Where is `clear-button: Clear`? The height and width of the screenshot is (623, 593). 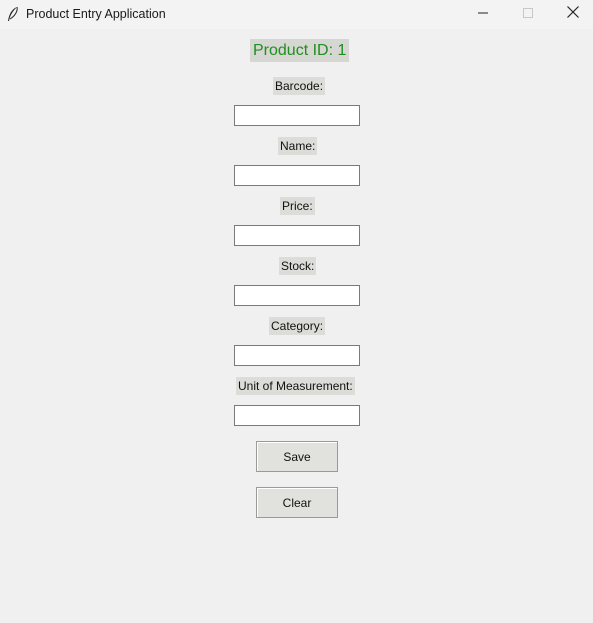
clear-button: Clear is located at coordinates (297, 502).